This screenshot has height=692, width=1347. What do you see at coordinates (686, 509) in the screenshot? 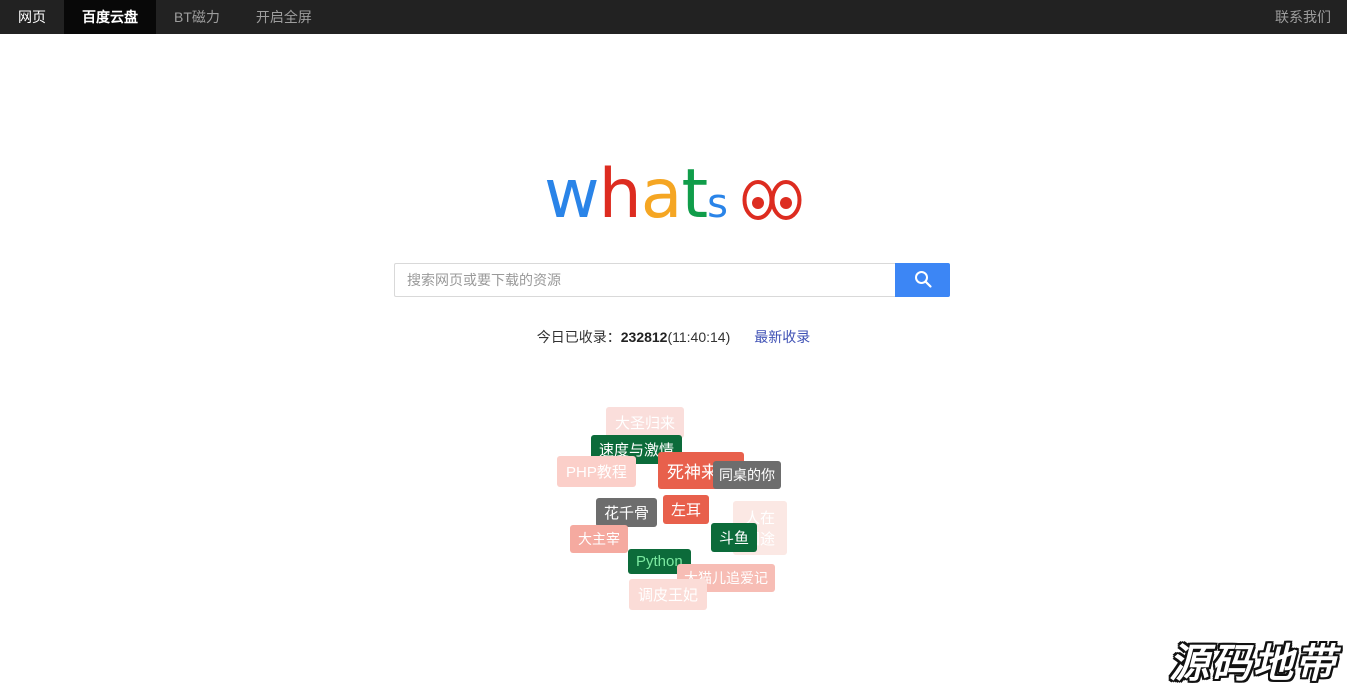
I see `tag-cloud-item: 左耳` at bounding box center [686, 509].